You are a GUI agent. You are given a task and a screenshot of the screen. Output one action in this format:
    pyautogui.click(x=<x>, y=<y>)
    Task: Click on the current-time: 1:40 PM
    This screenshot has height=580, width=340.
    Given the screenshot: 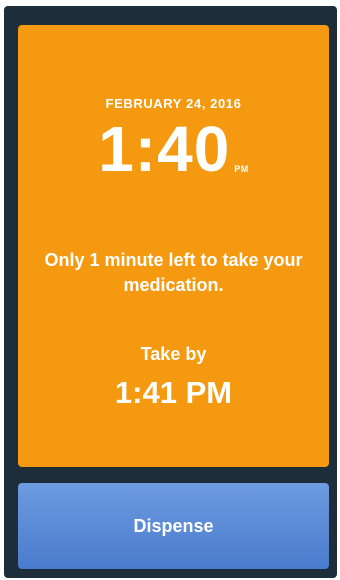 What is the action you would take?
    pyautogui.click(x=173, y=149)
    